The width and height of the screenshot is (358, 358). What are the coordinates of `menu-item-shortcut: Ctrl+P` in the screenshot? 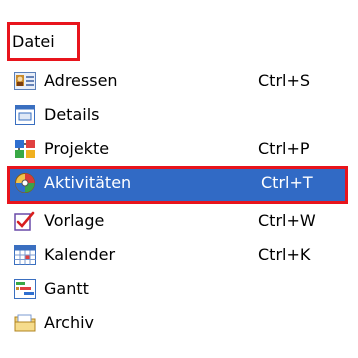 It's located at (284, 148).